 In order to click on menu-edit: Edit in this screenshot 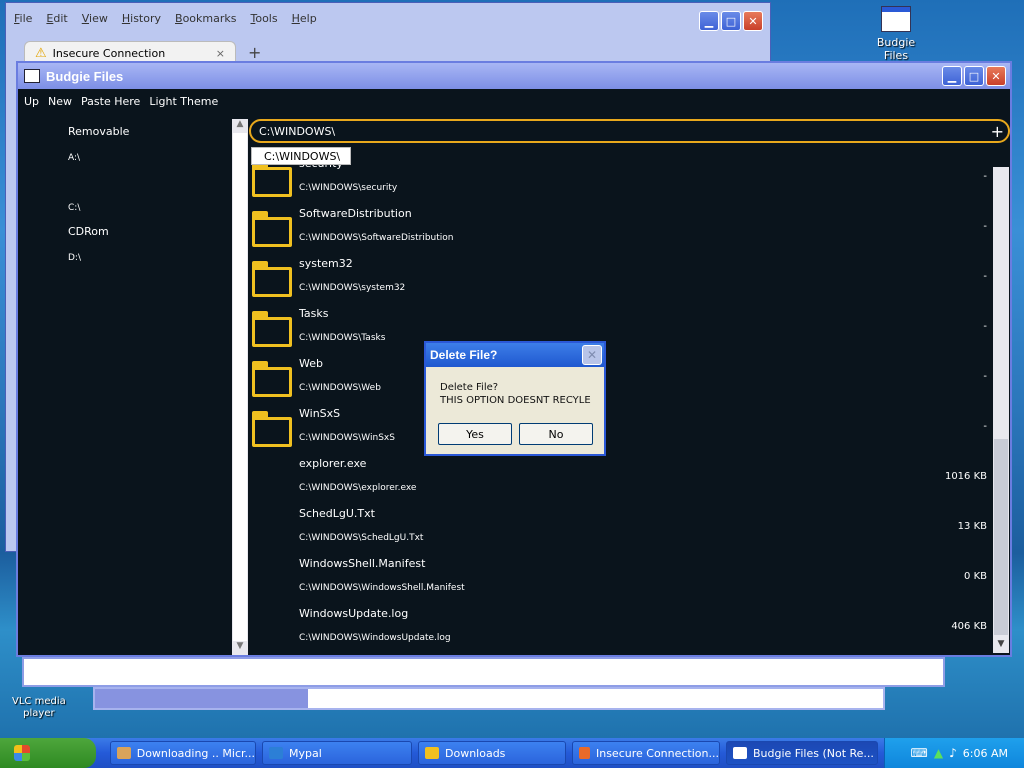, I will do `click(56, 18)`.